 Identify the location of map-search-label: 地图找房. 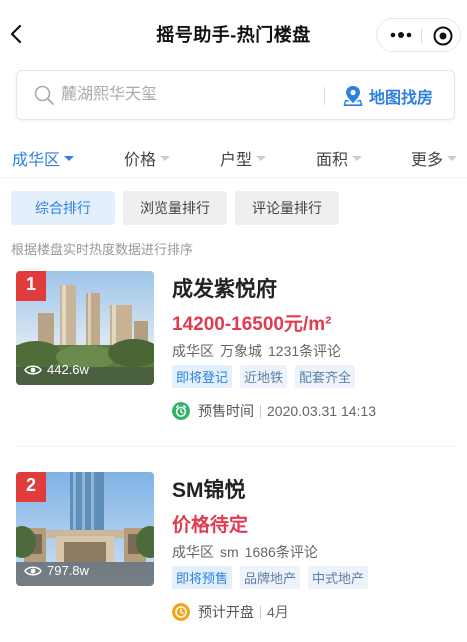
(401, 98).